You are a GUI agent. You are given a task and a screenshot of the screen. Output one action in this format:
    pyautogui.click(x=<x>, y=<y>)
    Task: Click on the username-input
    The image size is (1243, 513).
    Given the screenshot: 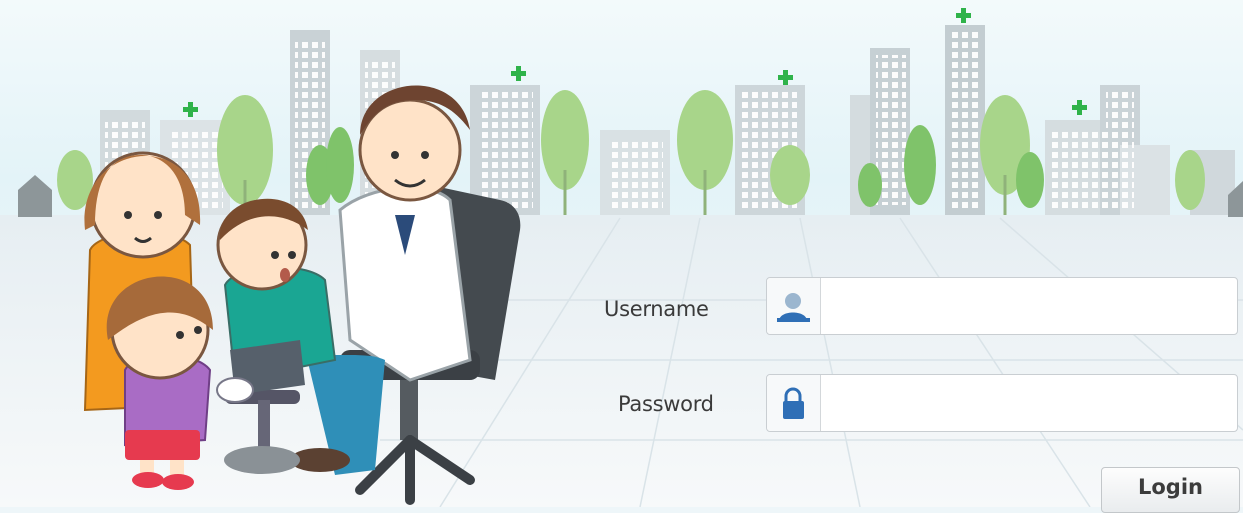 What is the action you would take?
    pyautogui.click(x=1027, y=306)
    